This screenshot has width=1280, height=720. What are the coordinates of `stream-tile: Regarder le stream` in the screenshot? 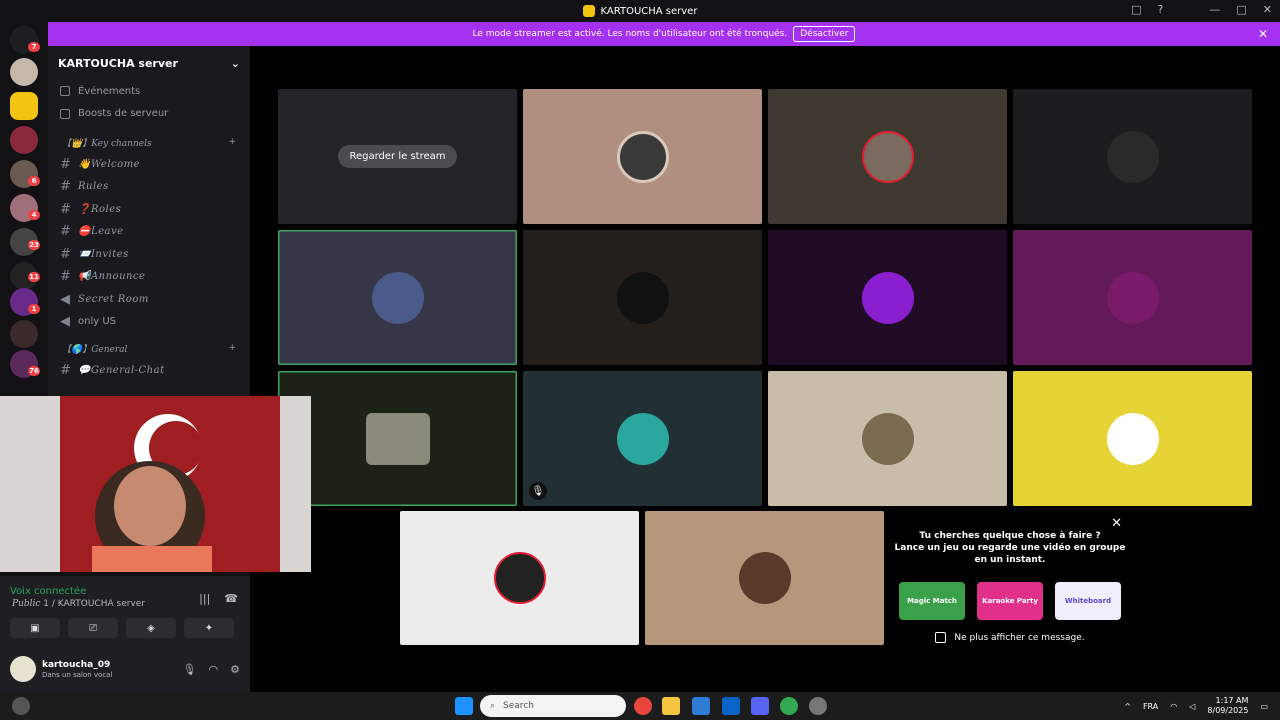 It's located at (397, 156).